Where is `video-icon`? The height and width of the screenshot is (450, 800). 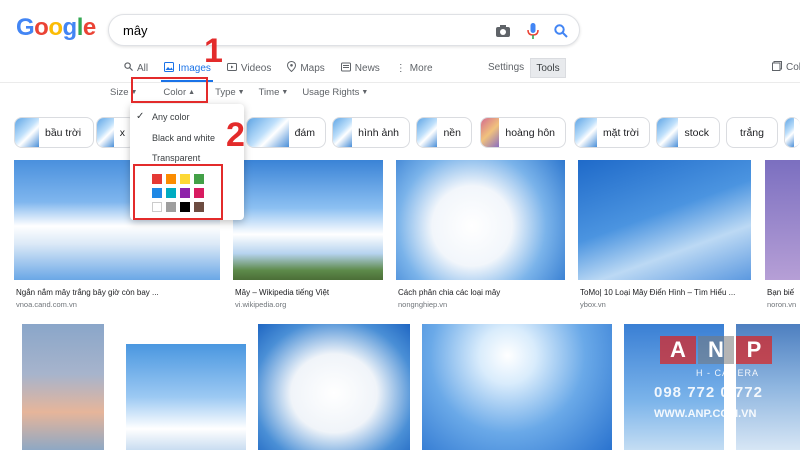
video-icon is located at coordinates (231, 68).